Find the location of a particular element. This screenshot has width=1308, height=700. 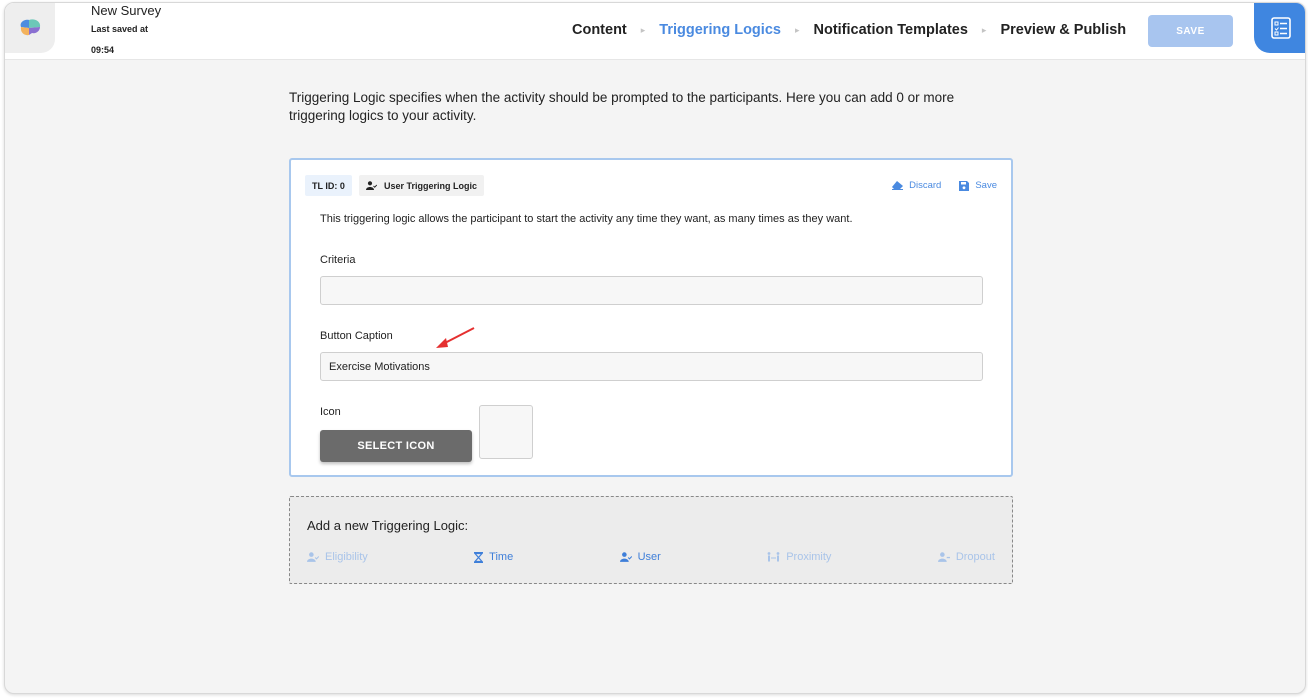

criteria-input is located at coordinates (651, 290).